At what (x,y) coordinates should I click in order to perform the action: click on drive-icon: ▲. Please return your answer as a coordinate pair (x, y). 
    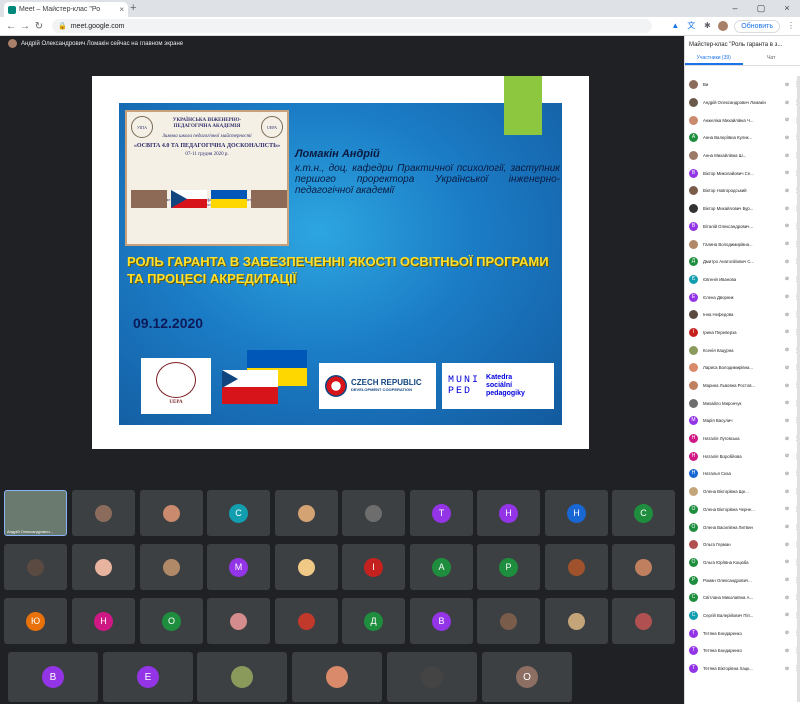
    Looking at the image, I should click on (675, 26).